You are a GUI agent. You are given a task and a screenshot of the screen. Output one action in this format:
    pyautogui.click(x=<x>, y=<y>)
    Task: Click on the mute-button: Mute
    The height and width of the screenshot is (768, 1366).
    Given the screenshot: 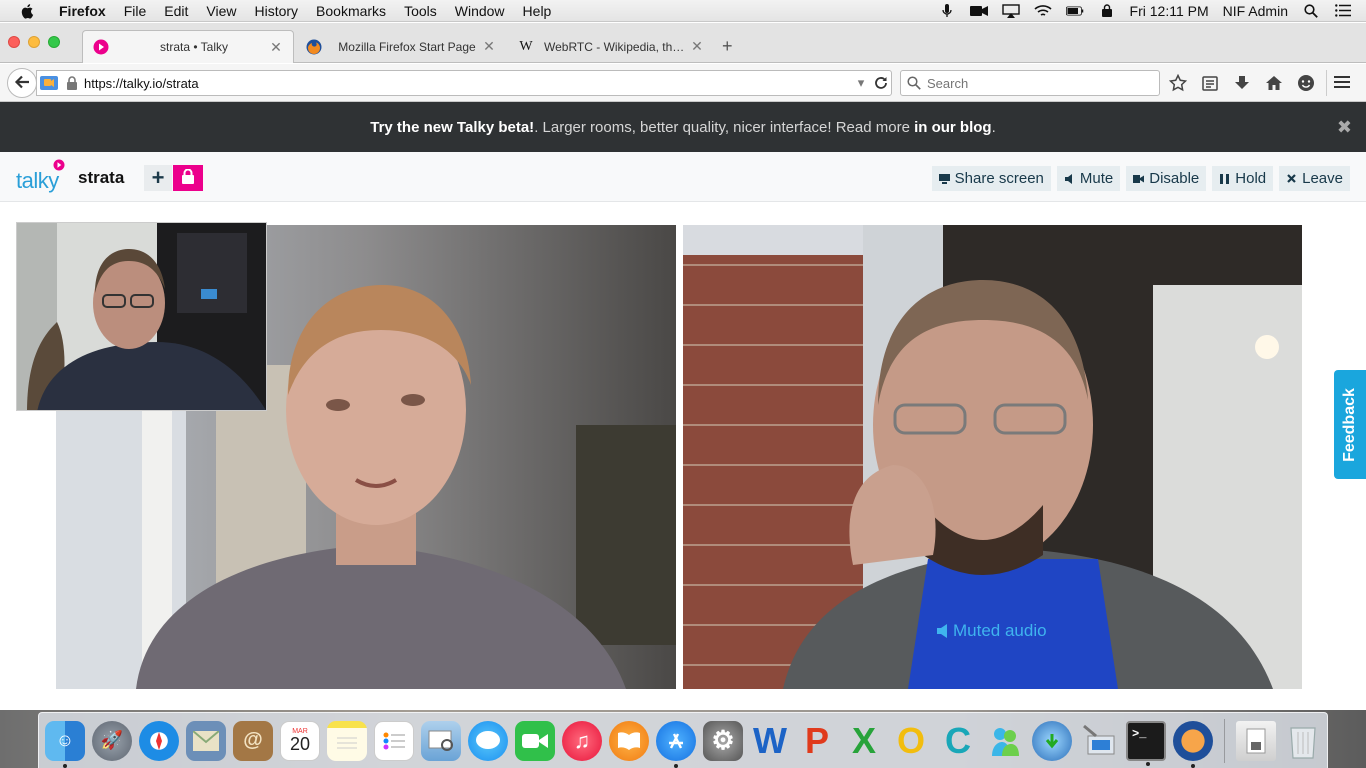 What is the action you would take?
    pyautogui.click(x=1088, y=178)
    